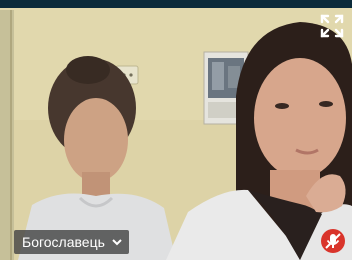 Image resolution: width=352 pixels, height=260 pixels. I want to click on participant-name: Богославець, so click(63, 242).